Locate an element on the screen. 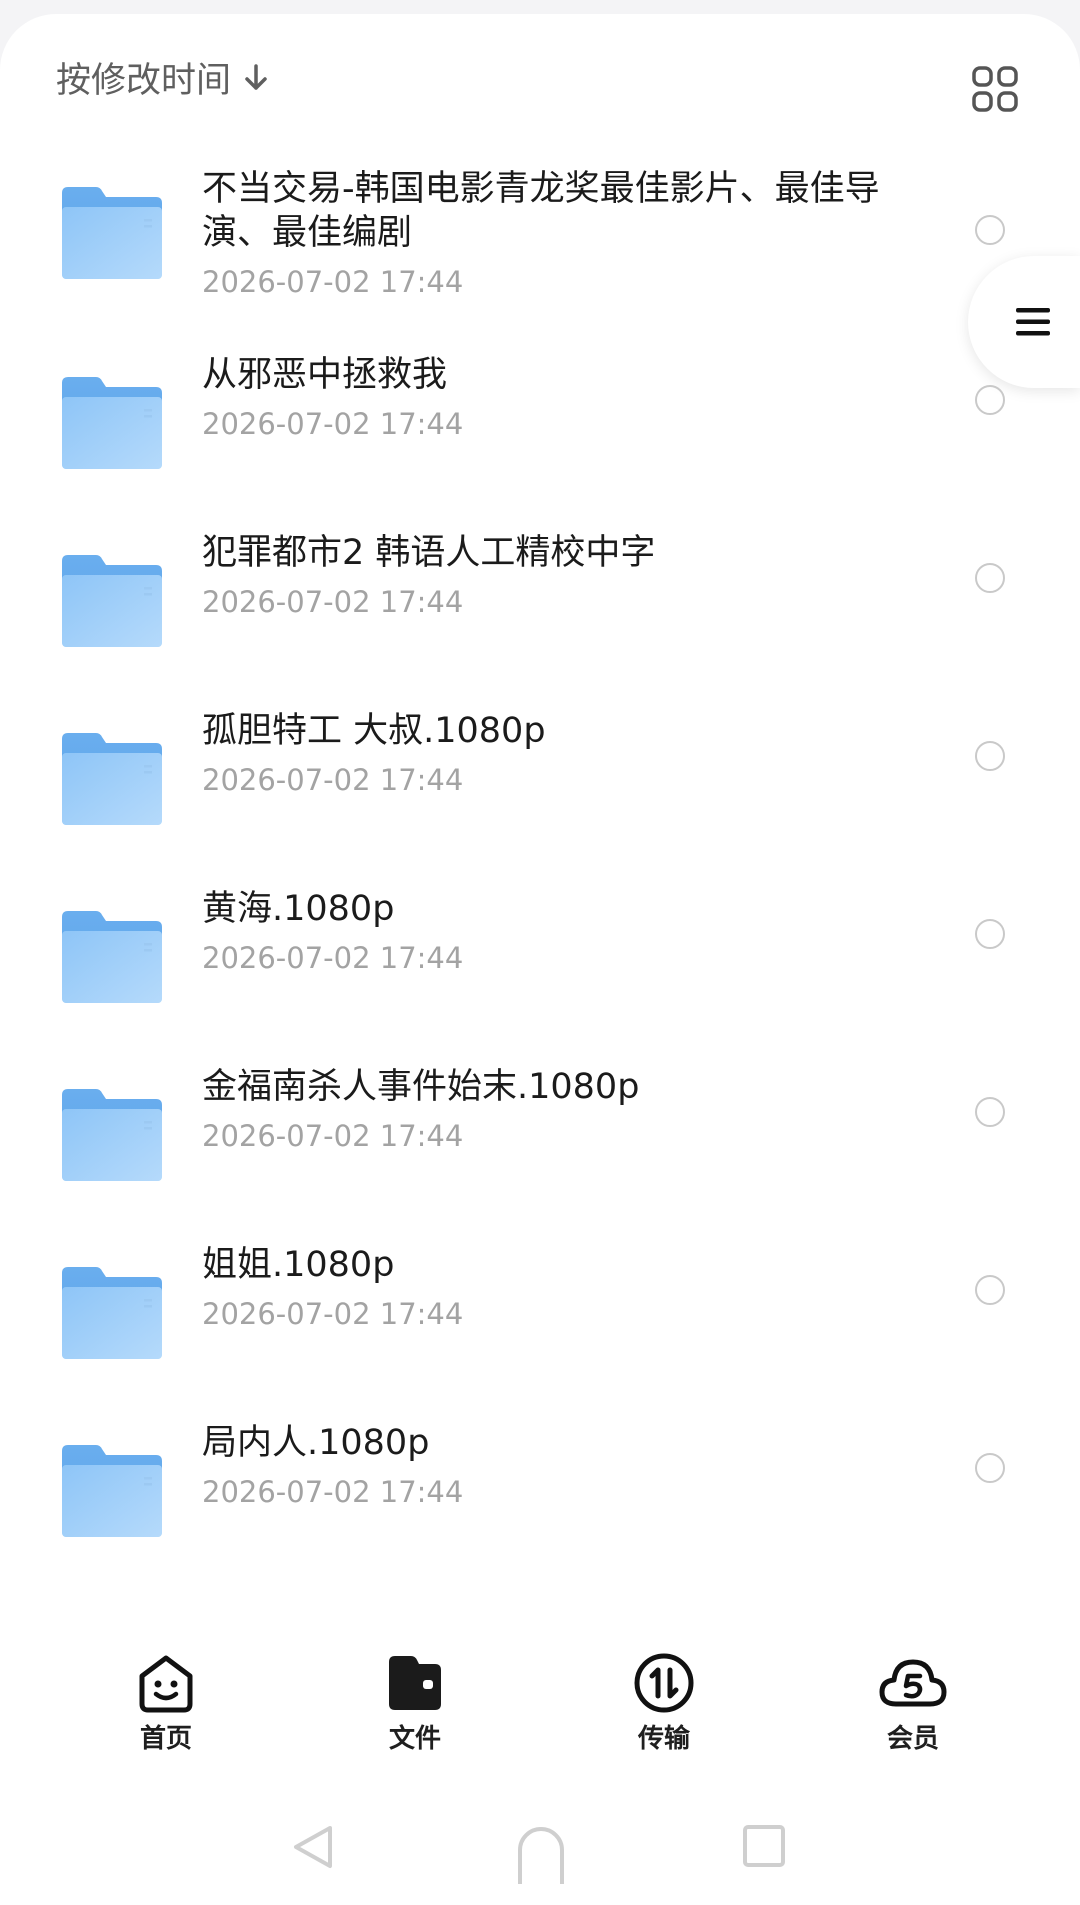  file-name: 从邪恶中拯救我 is located at coordinates (325, 375).